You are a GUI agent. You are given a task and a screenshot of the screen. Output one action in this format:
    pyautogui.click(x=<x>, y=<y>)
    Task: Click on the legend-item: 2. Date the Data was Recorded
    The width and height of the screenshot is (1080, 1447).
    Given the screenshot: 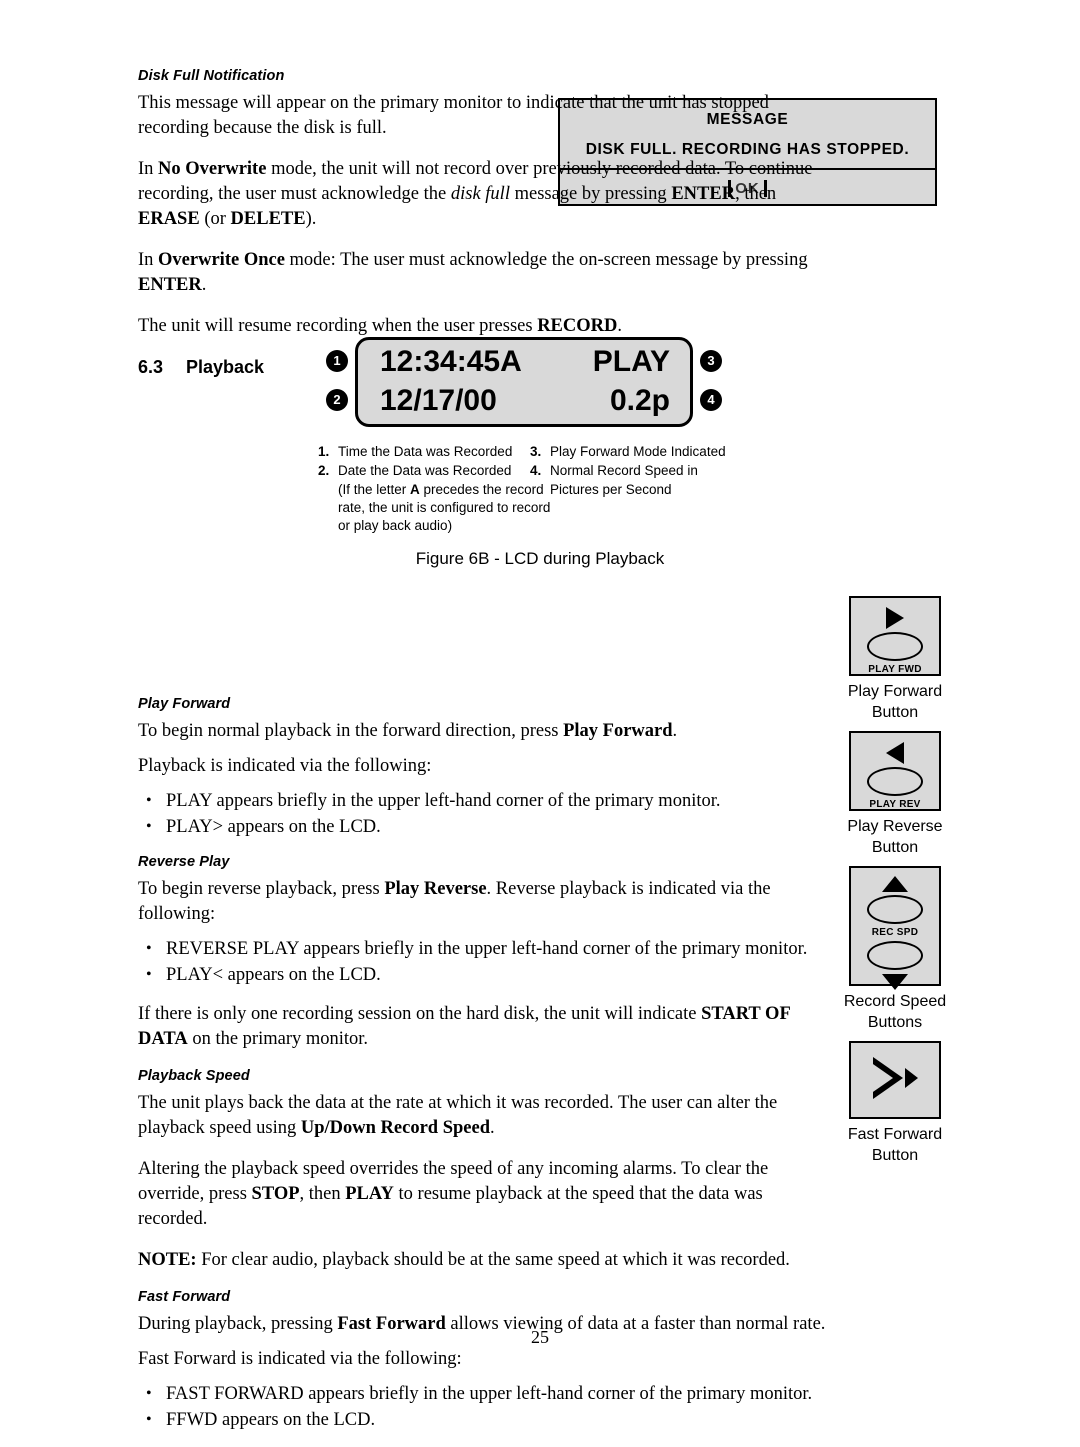 What is the action you would take?
    pyautogui.click(x=438, y=471)
    